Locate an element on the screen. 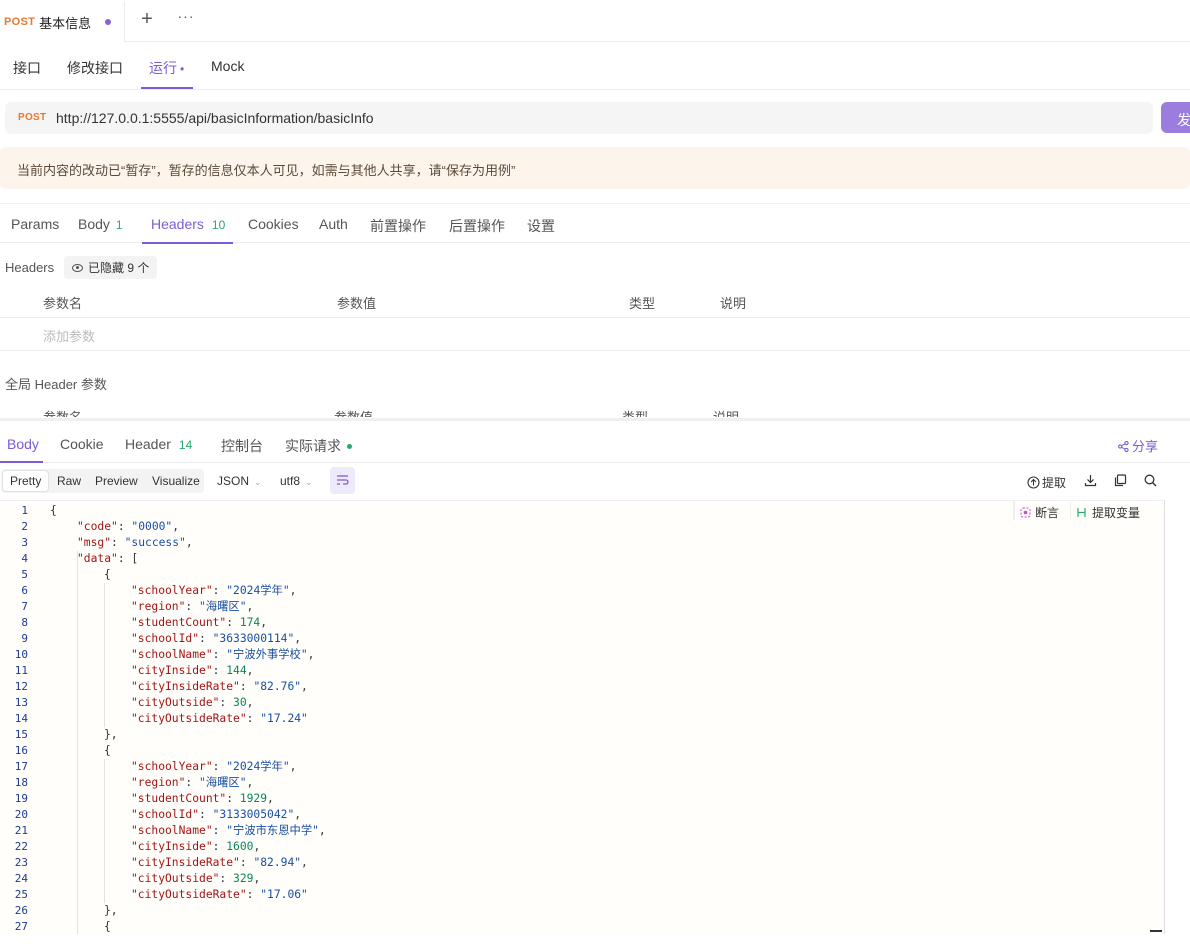 This screenshot has width=1190, height=949. tab-body: Body 1 is located at coordinates (100, 224).